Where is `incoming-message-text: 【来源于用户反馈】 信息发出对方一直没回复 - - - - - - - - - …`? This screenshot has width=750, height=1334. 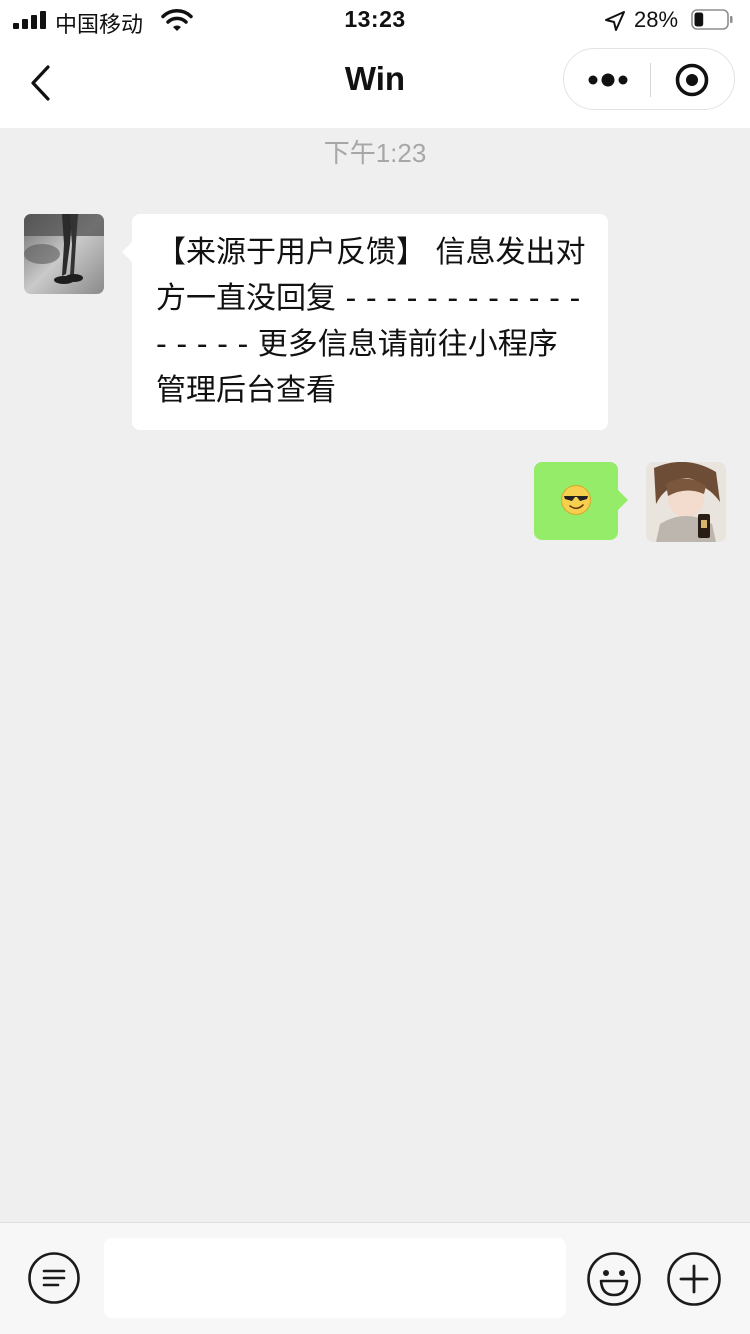
incoming-message-text: 【来源于用户反馈】 信息发出对方一直没回复 - - - - - - - - - … is located at coordinates (371, 321).